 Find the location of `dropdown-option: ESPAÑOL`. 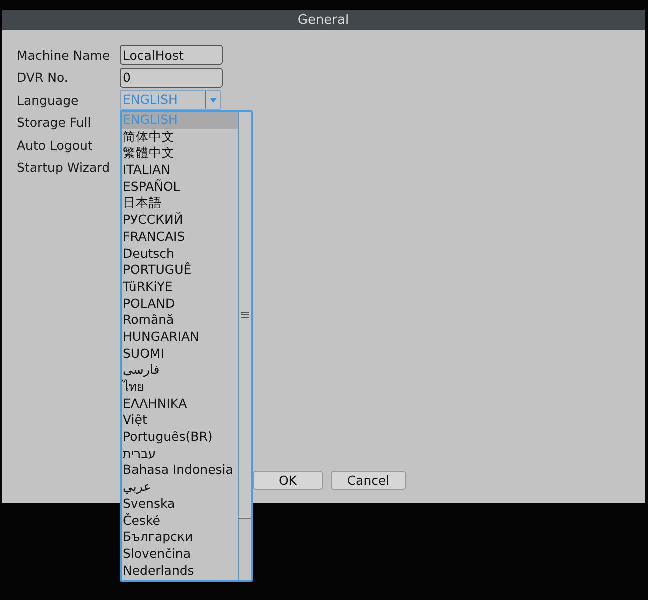

dropdown-option: ESPAÑOL is located at coordinates (180, 187).